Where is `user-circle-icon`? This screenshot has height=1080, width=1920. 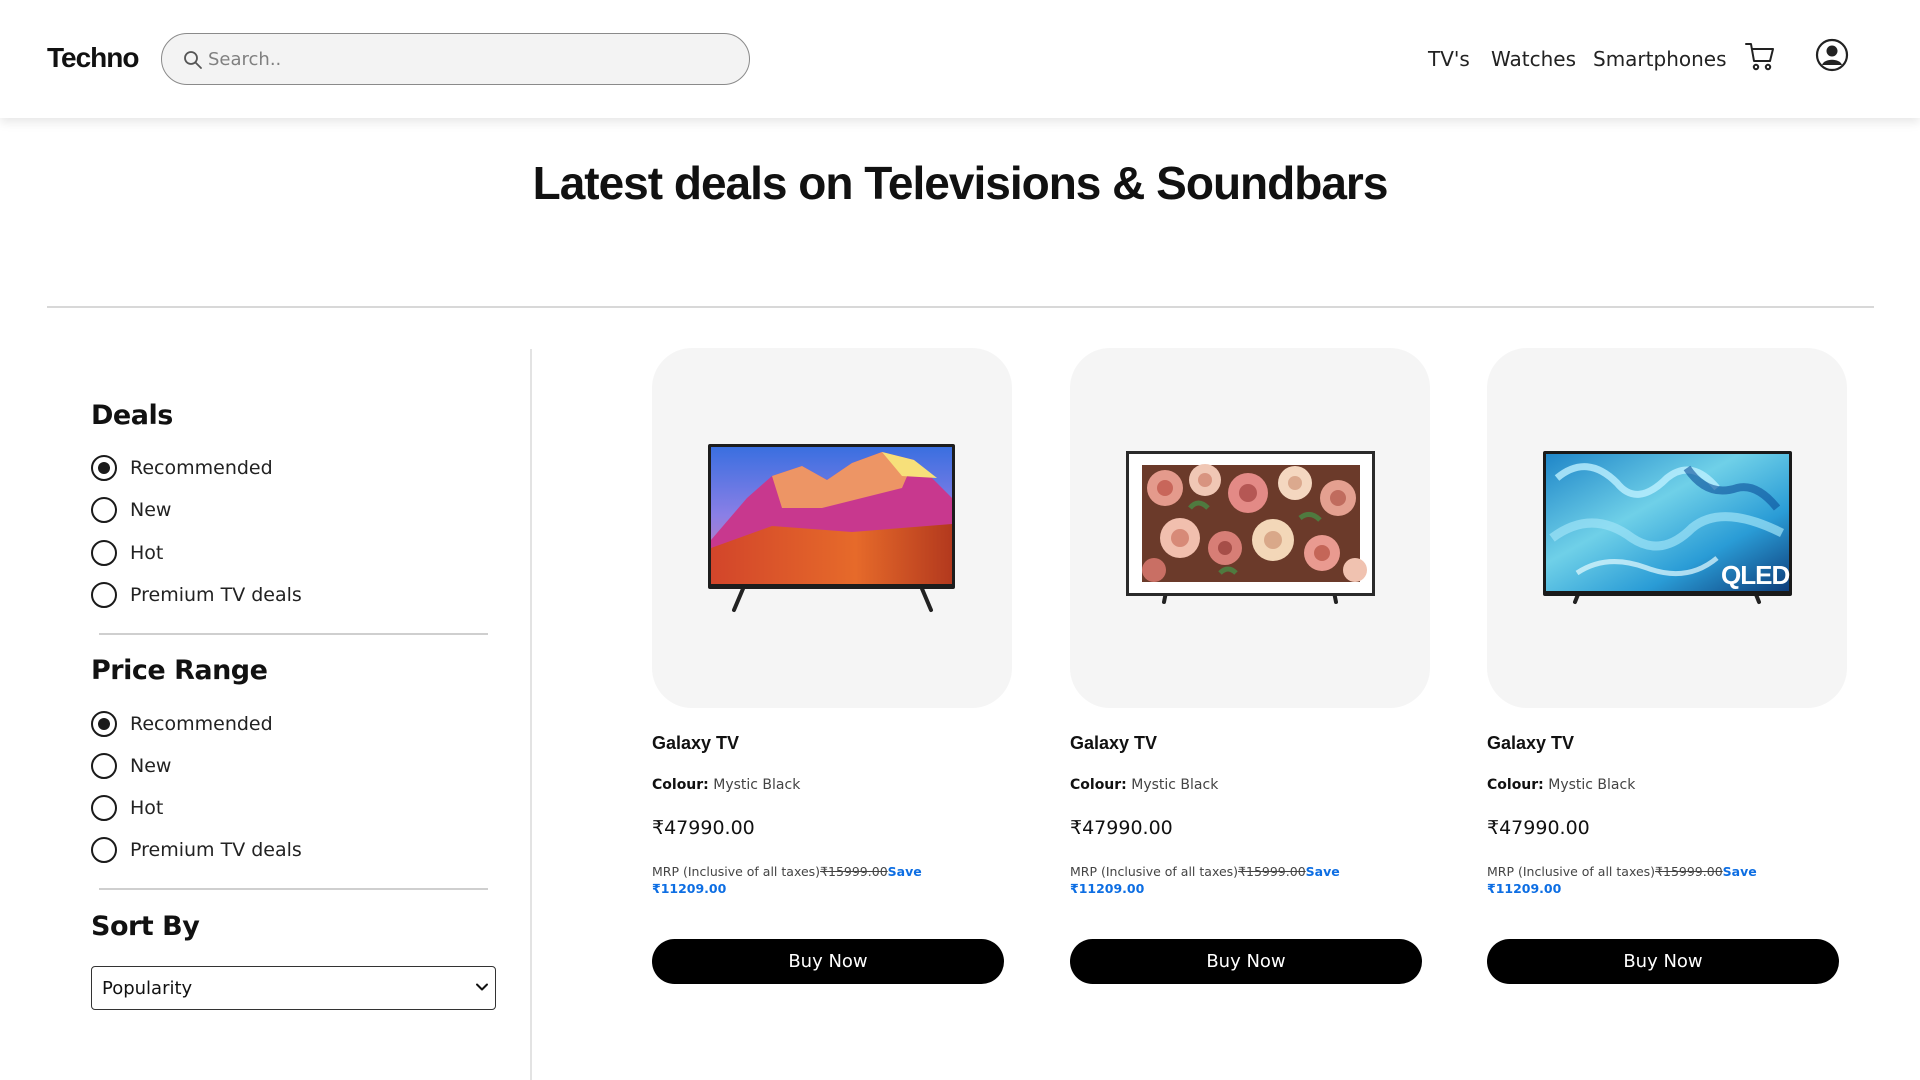
user-circle-icon is located at coordinates (1832, 55).